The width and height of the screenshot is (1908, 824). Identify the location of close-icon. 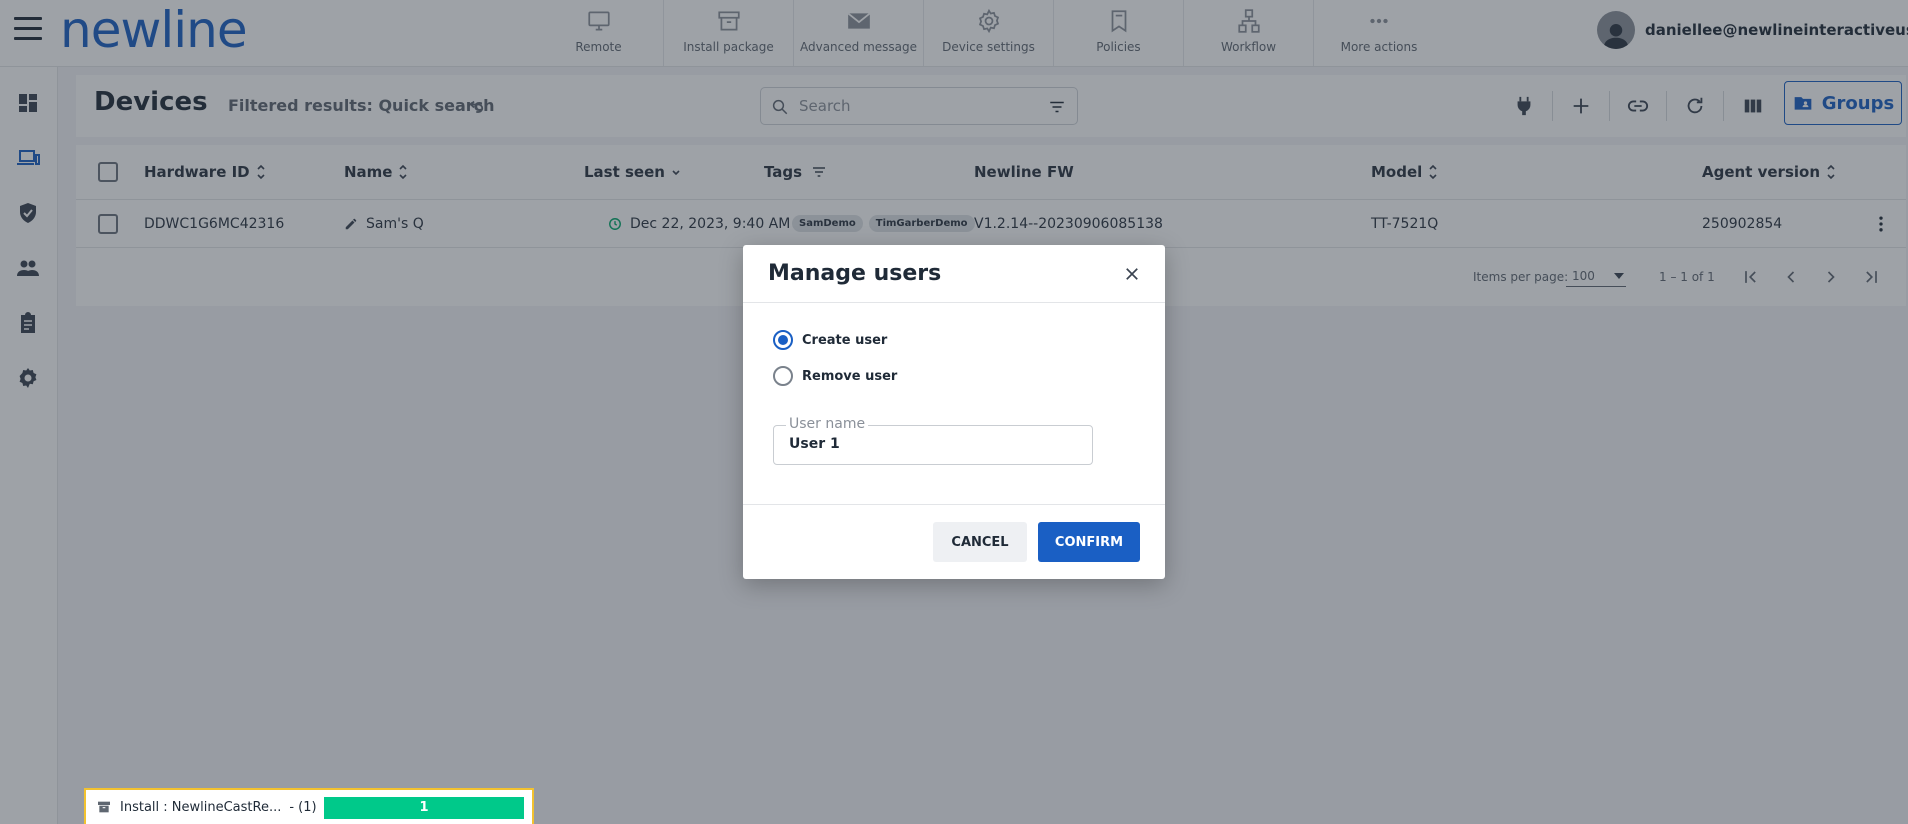
(1132, 274).